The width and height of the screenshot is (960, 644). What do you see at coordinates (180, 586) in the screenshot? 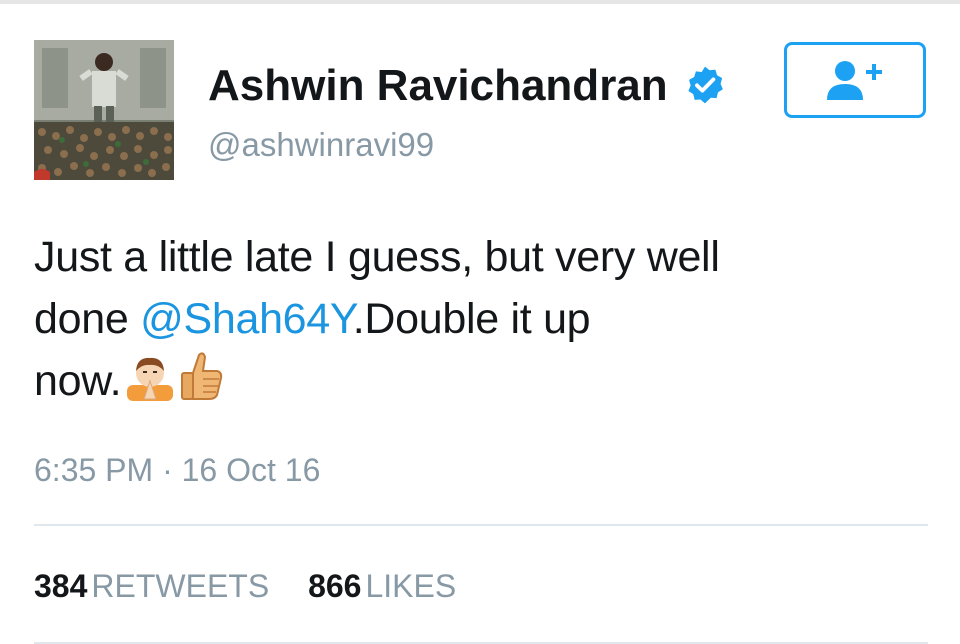
I see `retweets-label: RETWEETS` at bounding box center [180, 586].